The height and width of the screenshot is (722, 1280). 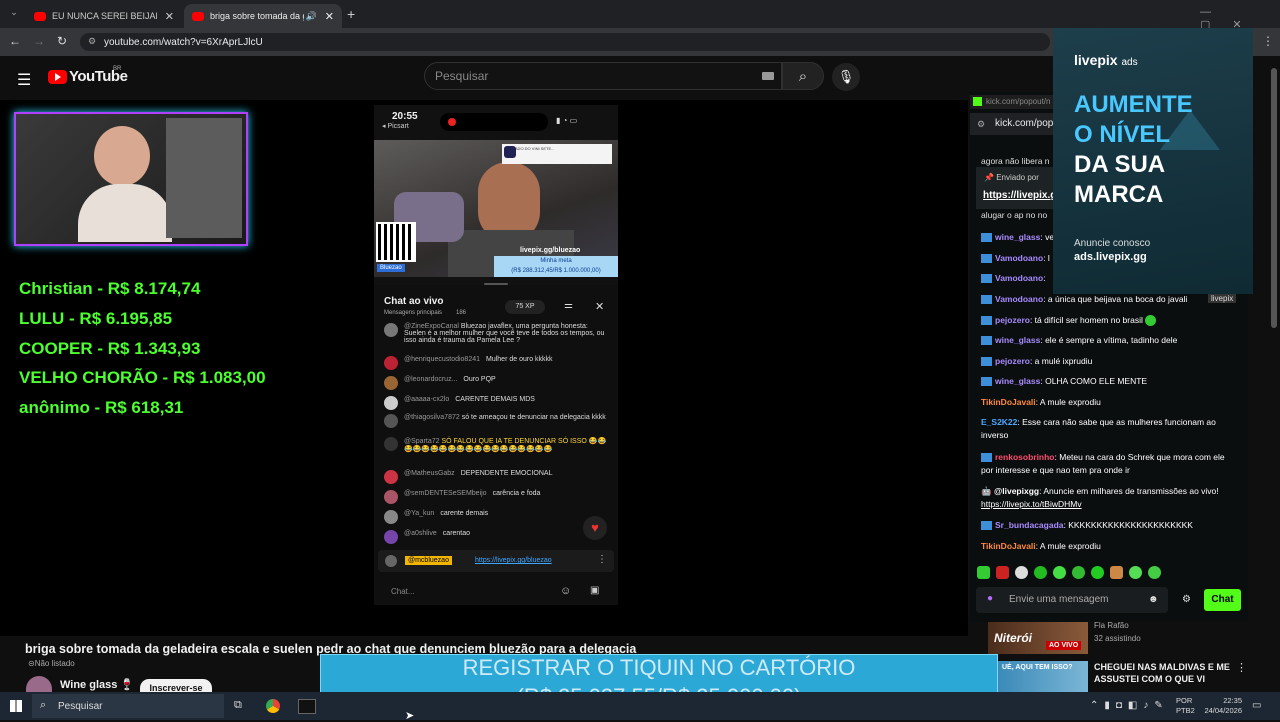 What do you see at coordinates (413, 313) in the screenshot?
I see `chat-subtitle: Mensagens principais` at bounding box center [413, 313].